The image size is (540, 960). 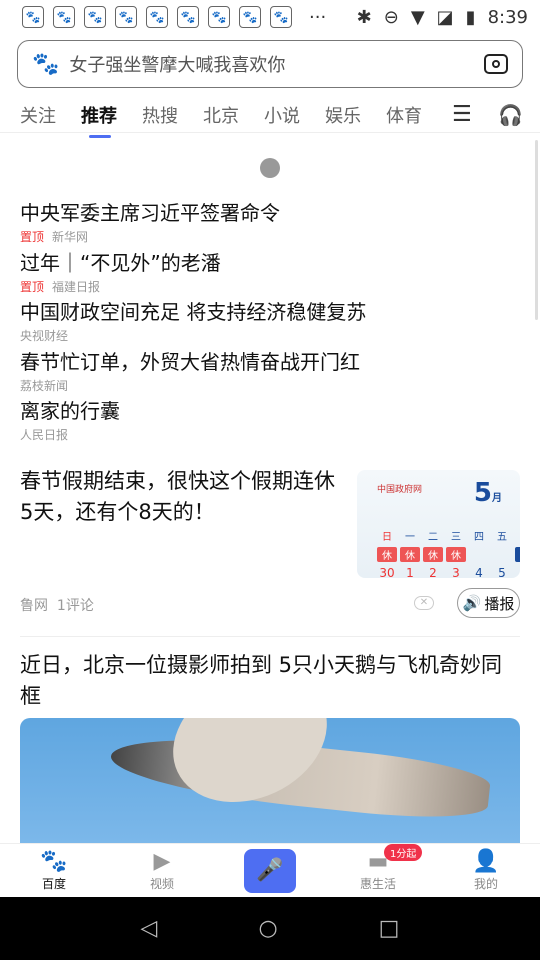 I want to click on hot-news-item: 中国财政空间充足 将支持经济稳健复苏 央视财经, so click(x=193, y=320).